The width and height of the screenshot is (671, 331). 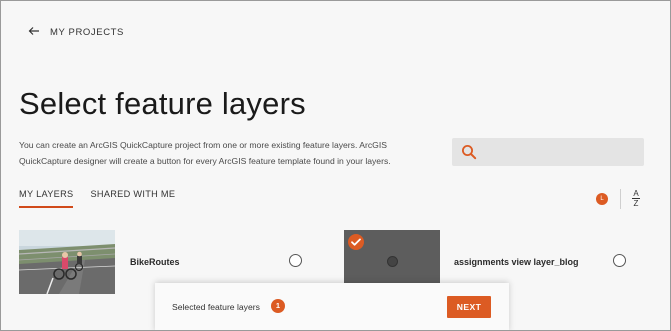 What do you see at coordinates (469, 307) in the screenshot?
I see `next-button: NEXT` at bounding box center [469, 307].